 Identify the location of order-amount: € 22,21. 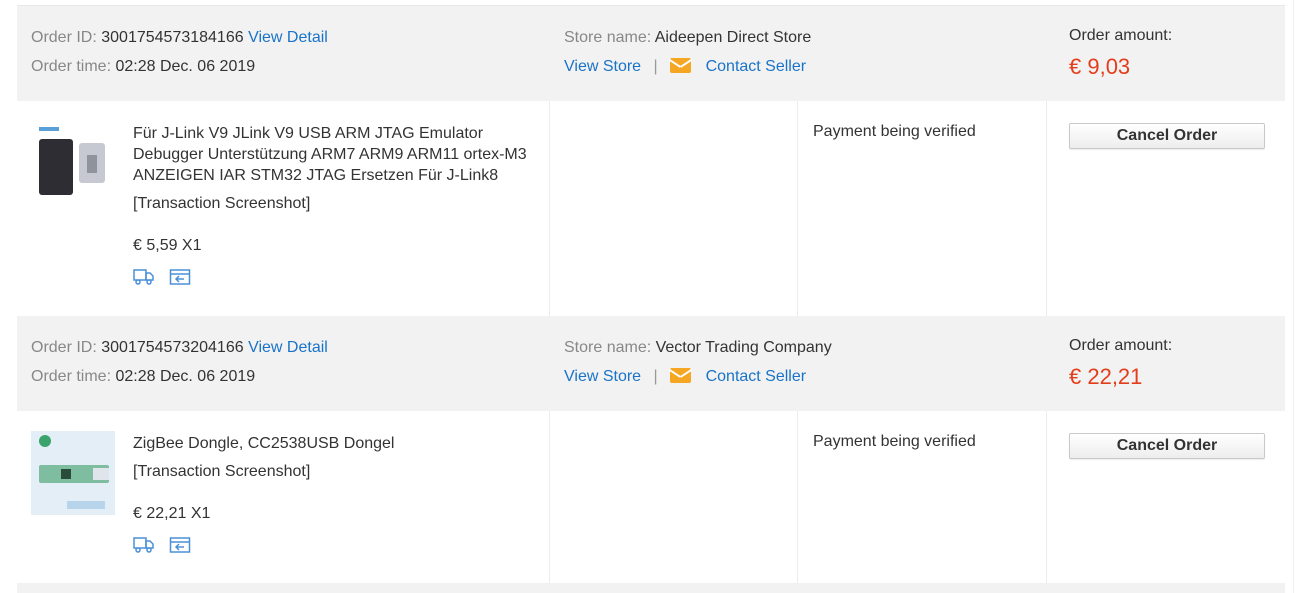
(1106, 376).